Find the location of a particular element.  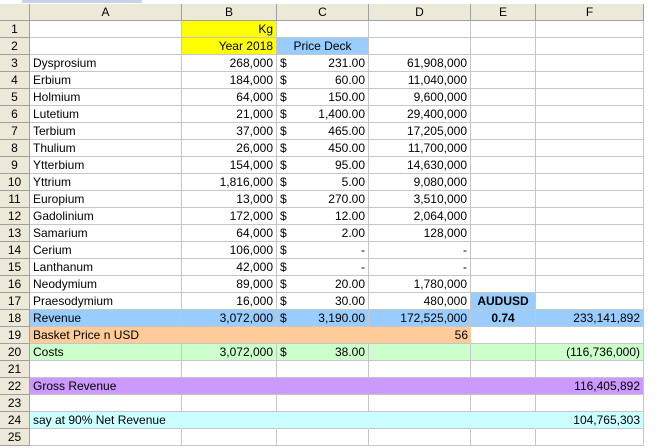

cell-element-name: Neodymium is located at coordinates (106, 284).